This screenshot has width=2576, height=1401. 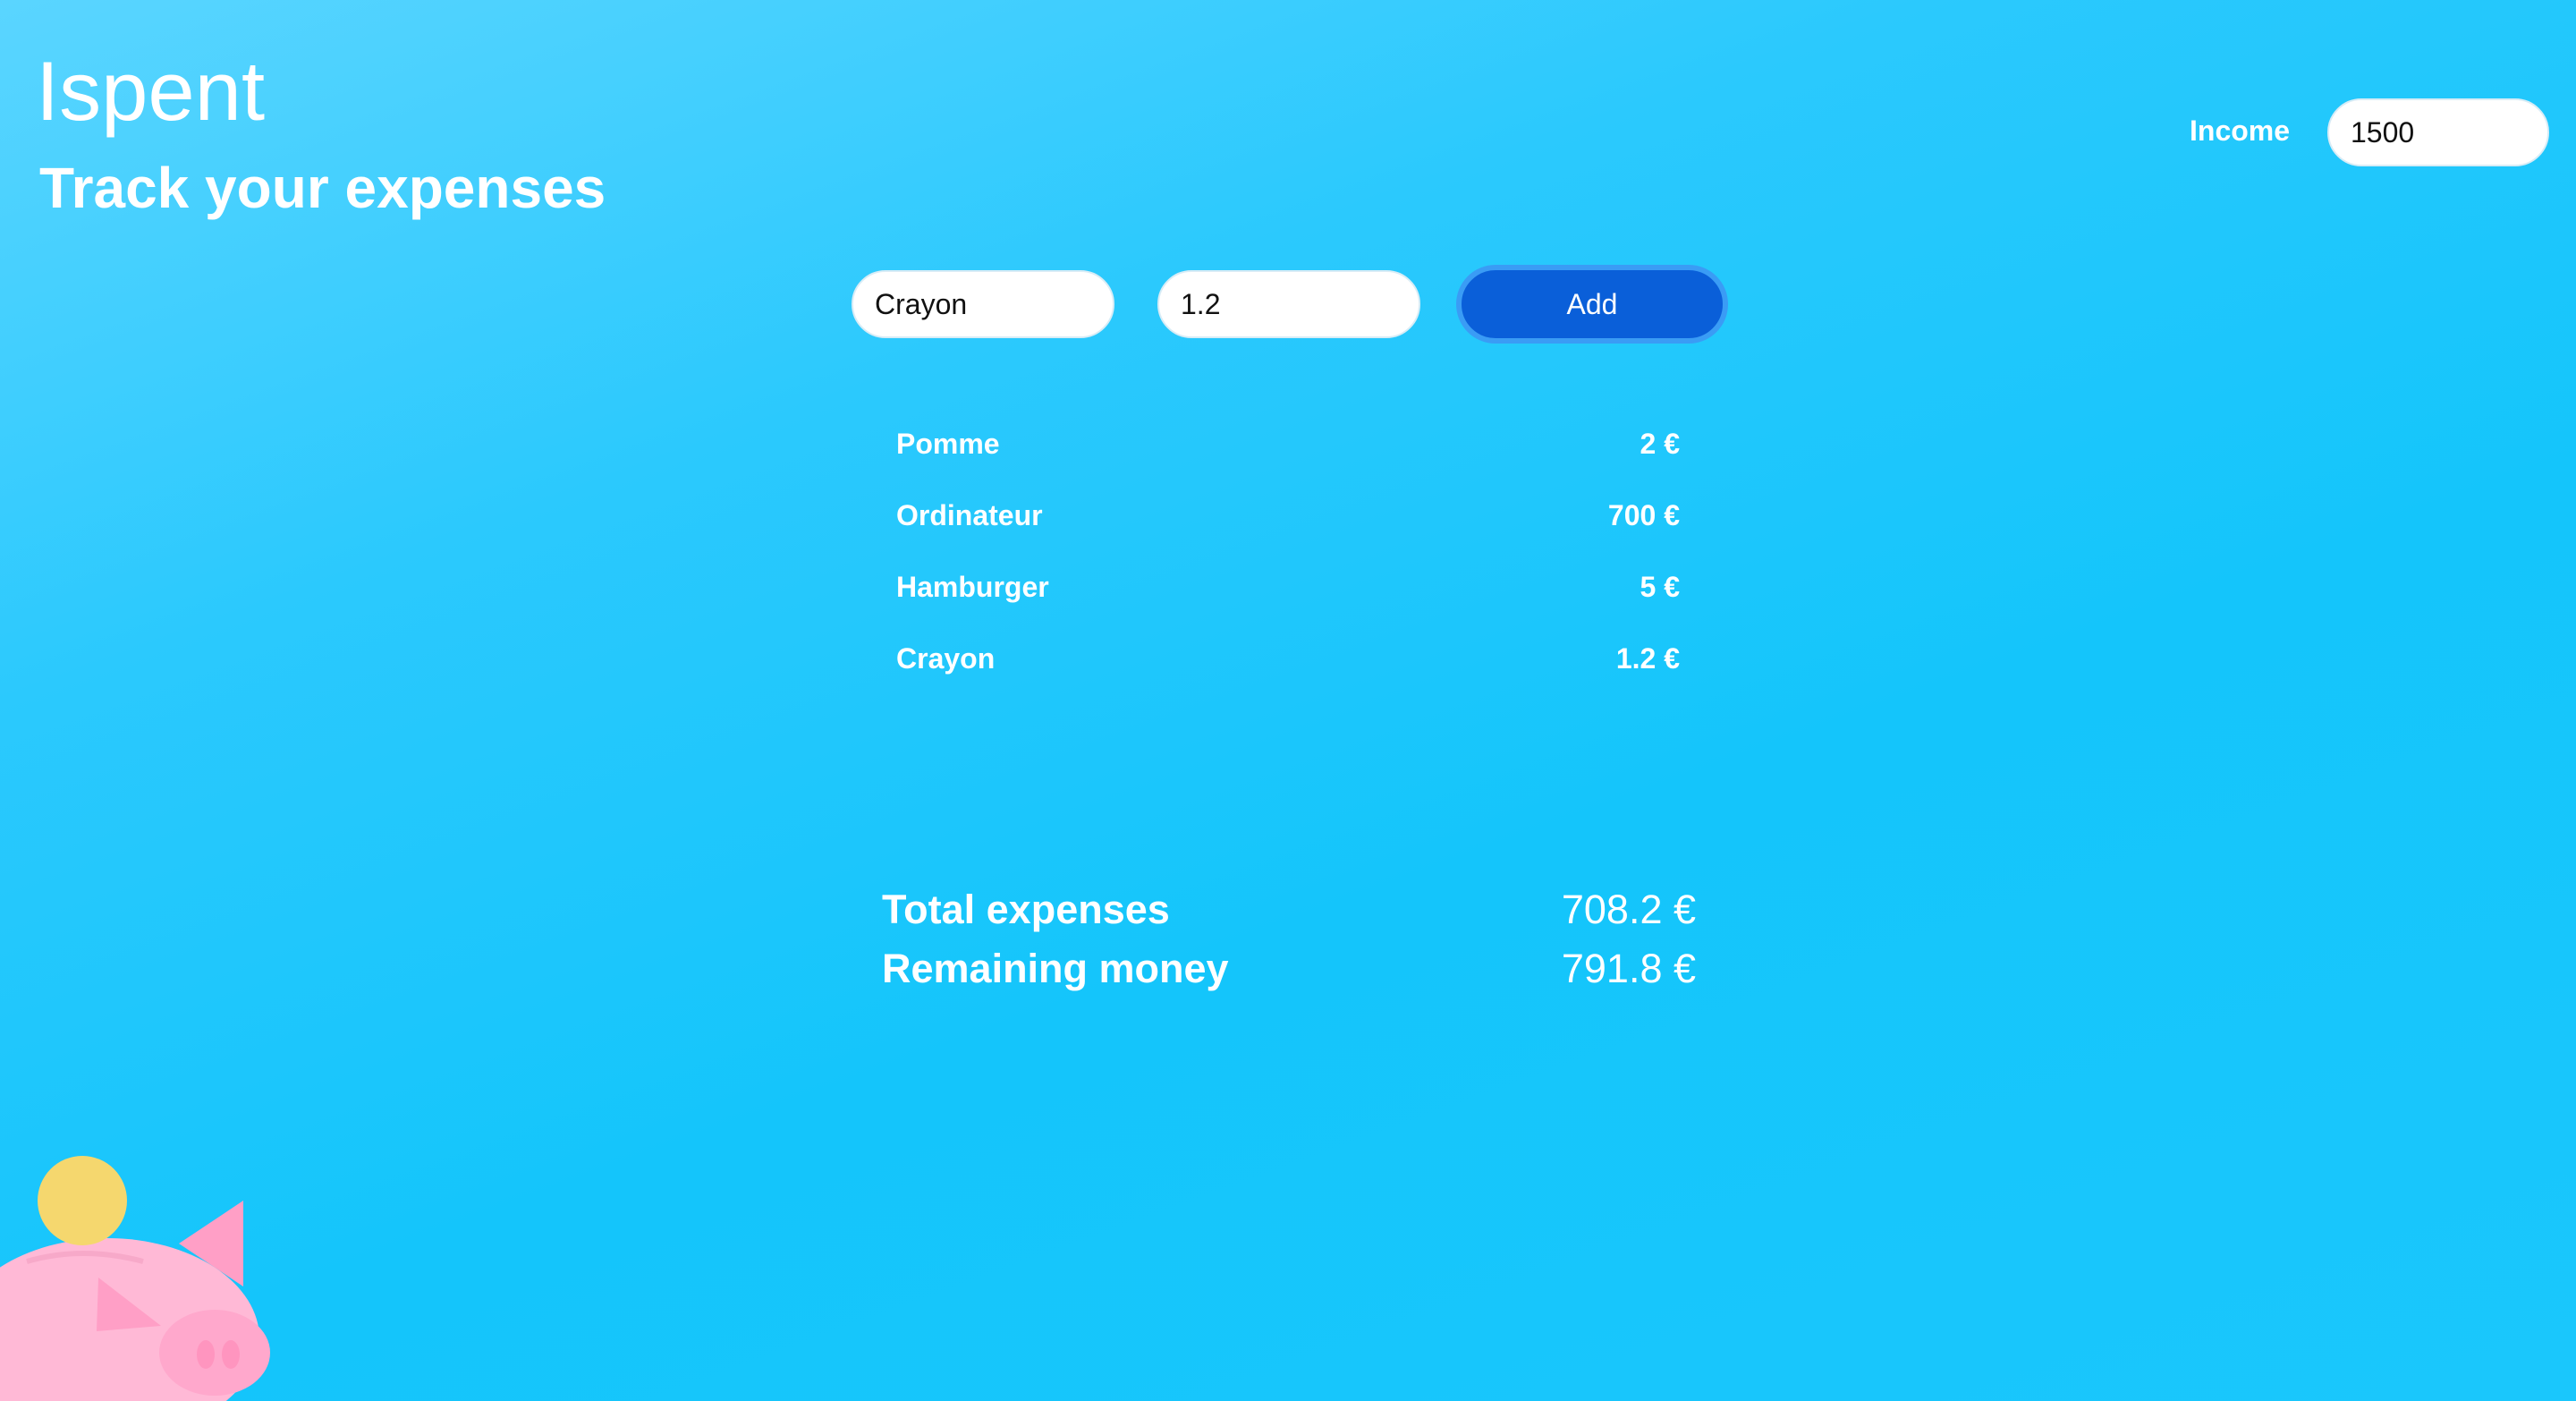 I want to click on add-button: Add, so click(x=1592, y=304).